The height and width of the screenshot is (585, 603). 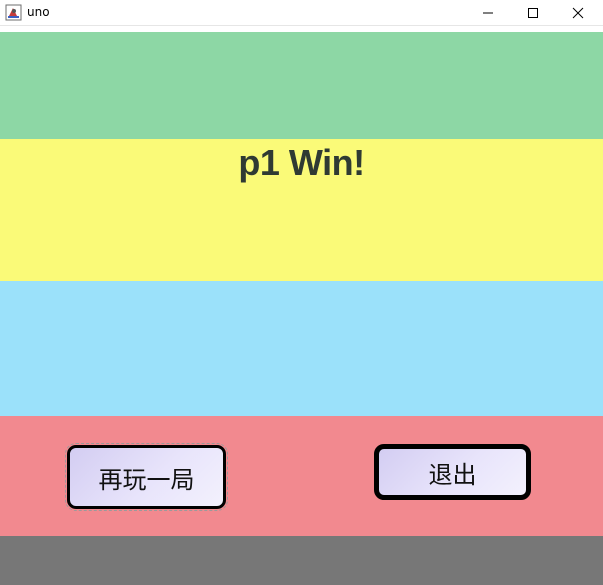 I want to click on close-button, so click(x=578, y=12).